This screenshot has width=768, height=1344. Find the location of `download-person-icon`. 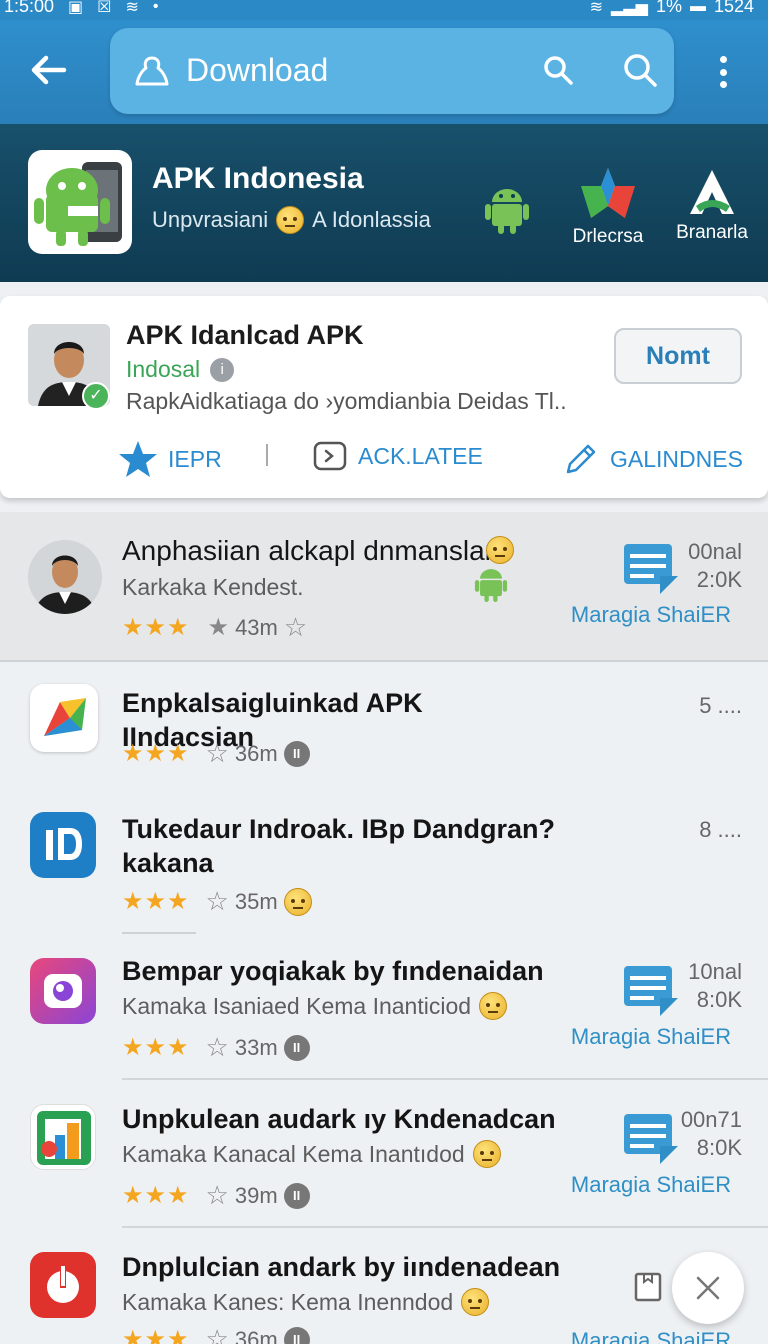

download-person-icon is located at coordinates (152, 71).